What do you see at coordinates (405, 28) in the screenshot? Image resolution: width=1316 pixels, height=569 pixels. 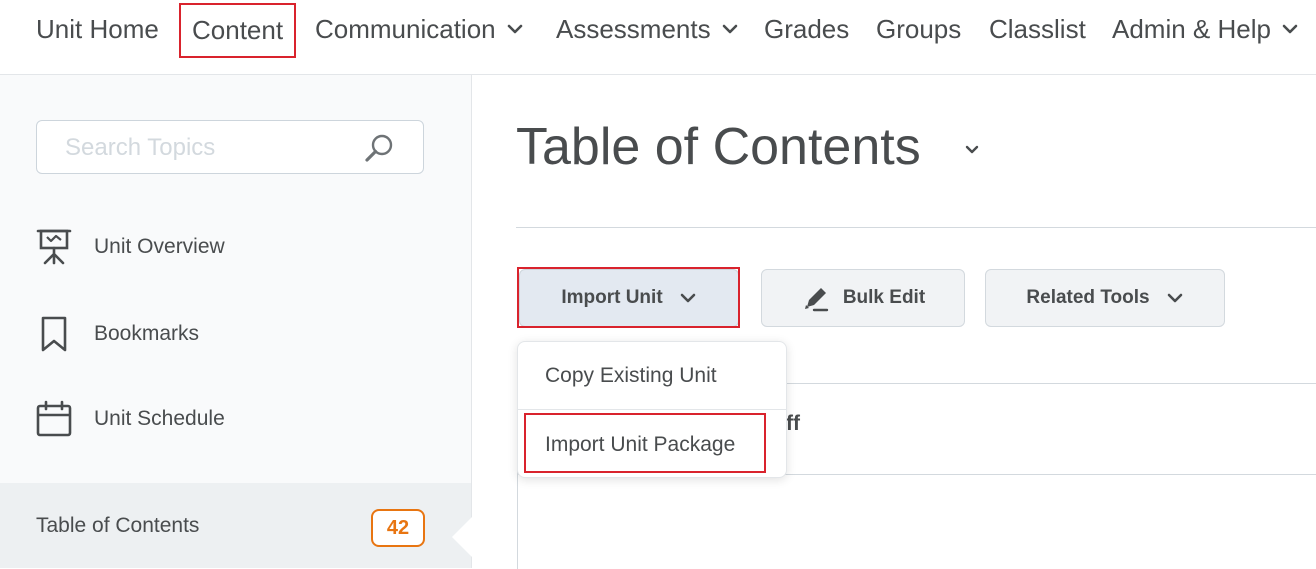 I see `nav-communication-label: Communication` at bounding box center [405, 28].